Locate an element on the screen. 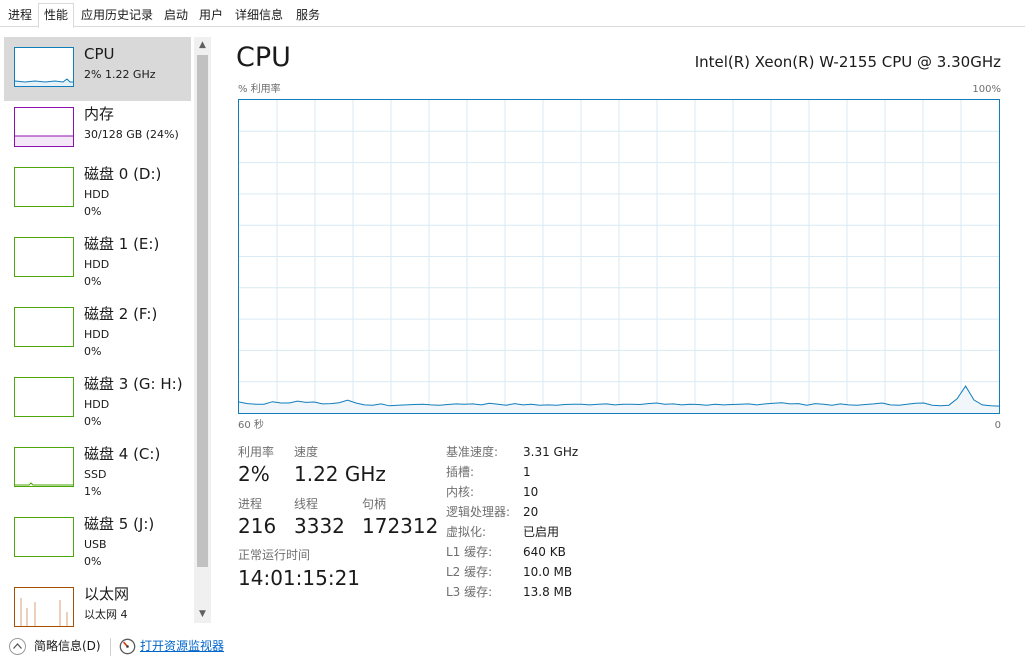 The height and width of the screenshot is (671, 1025). sidebar-item-disk-3: 磁盘 3 (G: H:) HDD 0% is located at coordinates (97, 399).